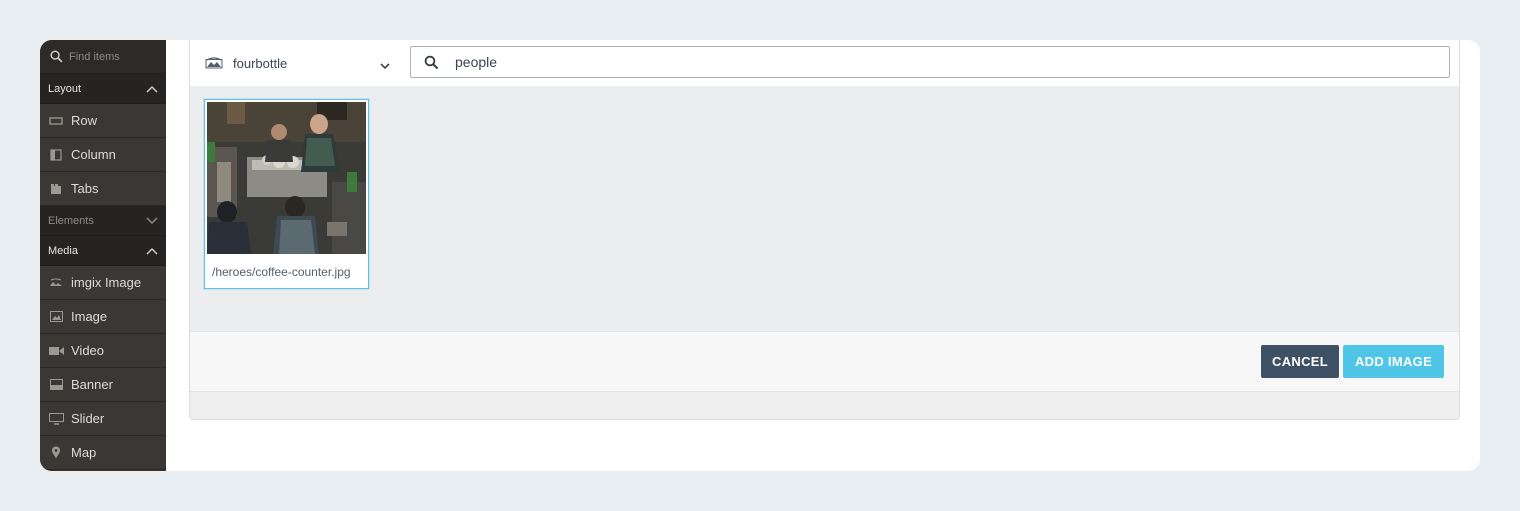 The width and height of the screenshot is (1520, 511). What do you see at coordinates (103, 251) in the screenshot?
I see `section-media-header: Media` at bounding box center [103, 251].